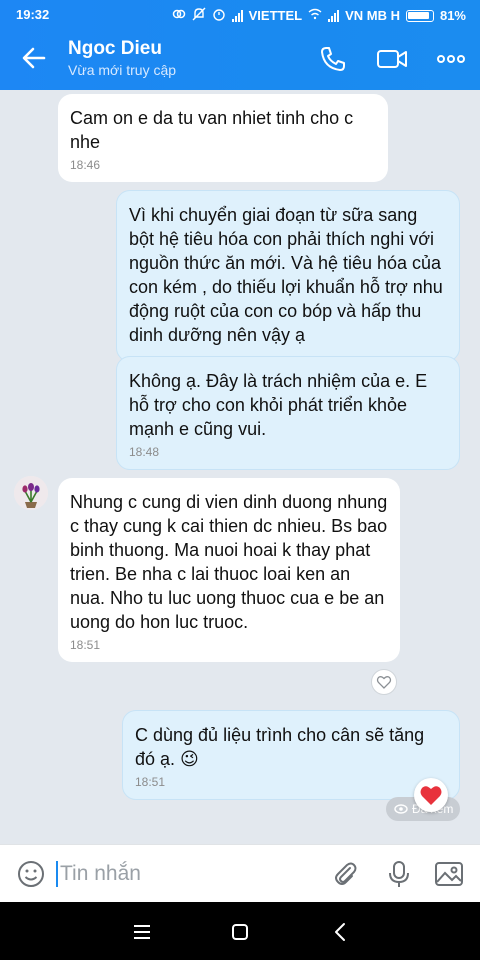 The width and height of the screenshot is (480, 960). What do you see at coordinates (142, 932) in the screenshot?
I see `menu-icon` at bounding box center [142, 932].